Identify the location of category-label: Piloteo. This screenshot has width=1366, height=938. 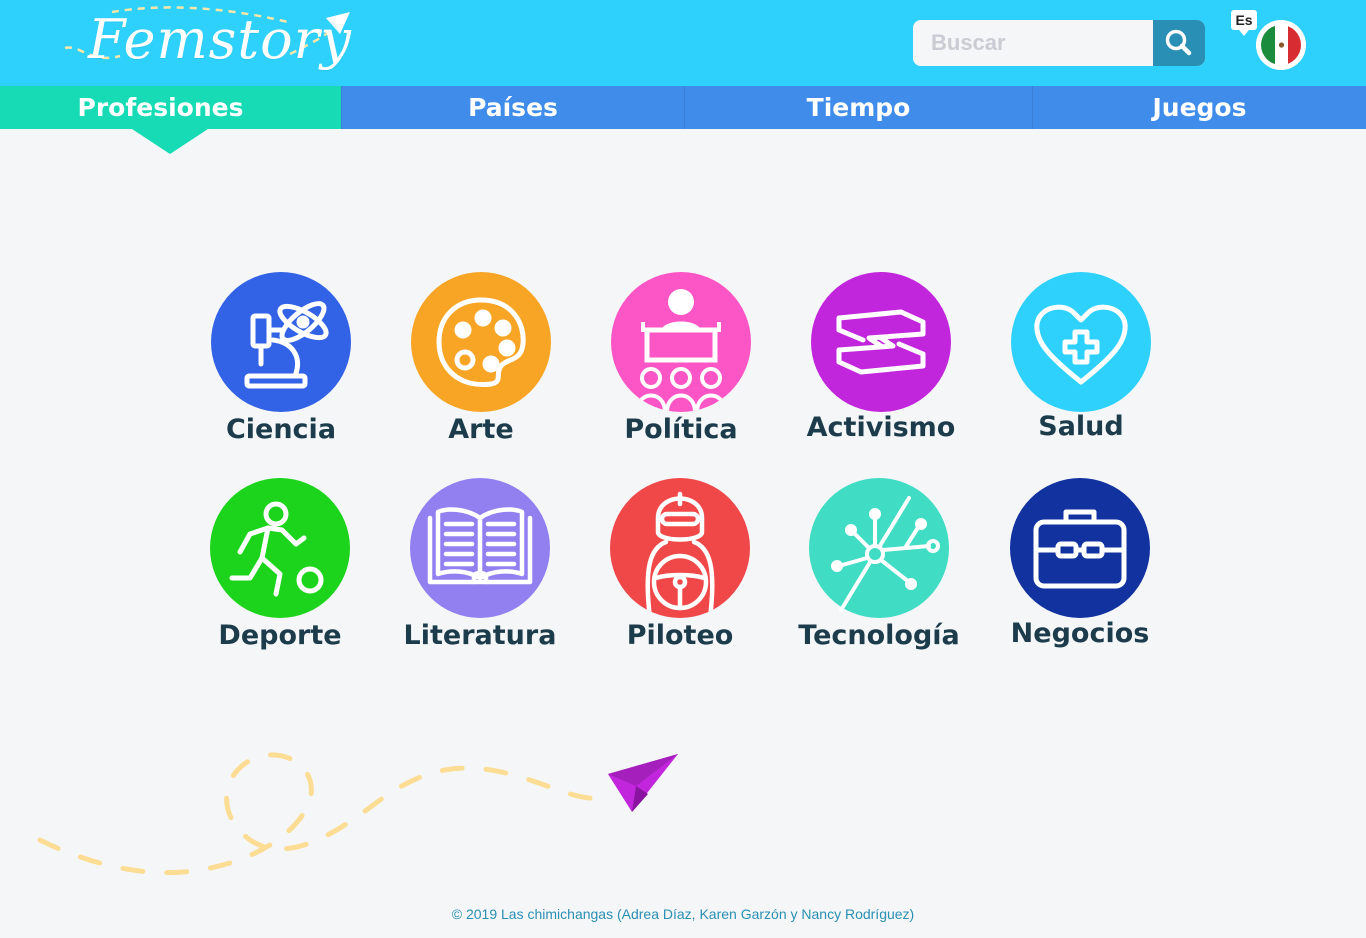
(680, 635).